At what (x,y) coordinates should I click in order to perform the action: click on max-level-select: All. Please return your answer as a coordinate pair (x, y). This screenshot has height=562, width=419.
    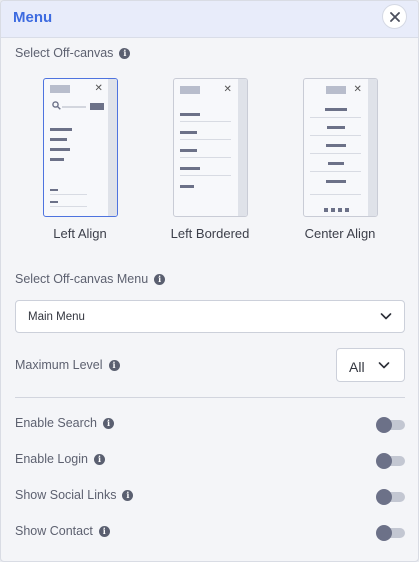
    Looking at the image, I should click on (370, 365).